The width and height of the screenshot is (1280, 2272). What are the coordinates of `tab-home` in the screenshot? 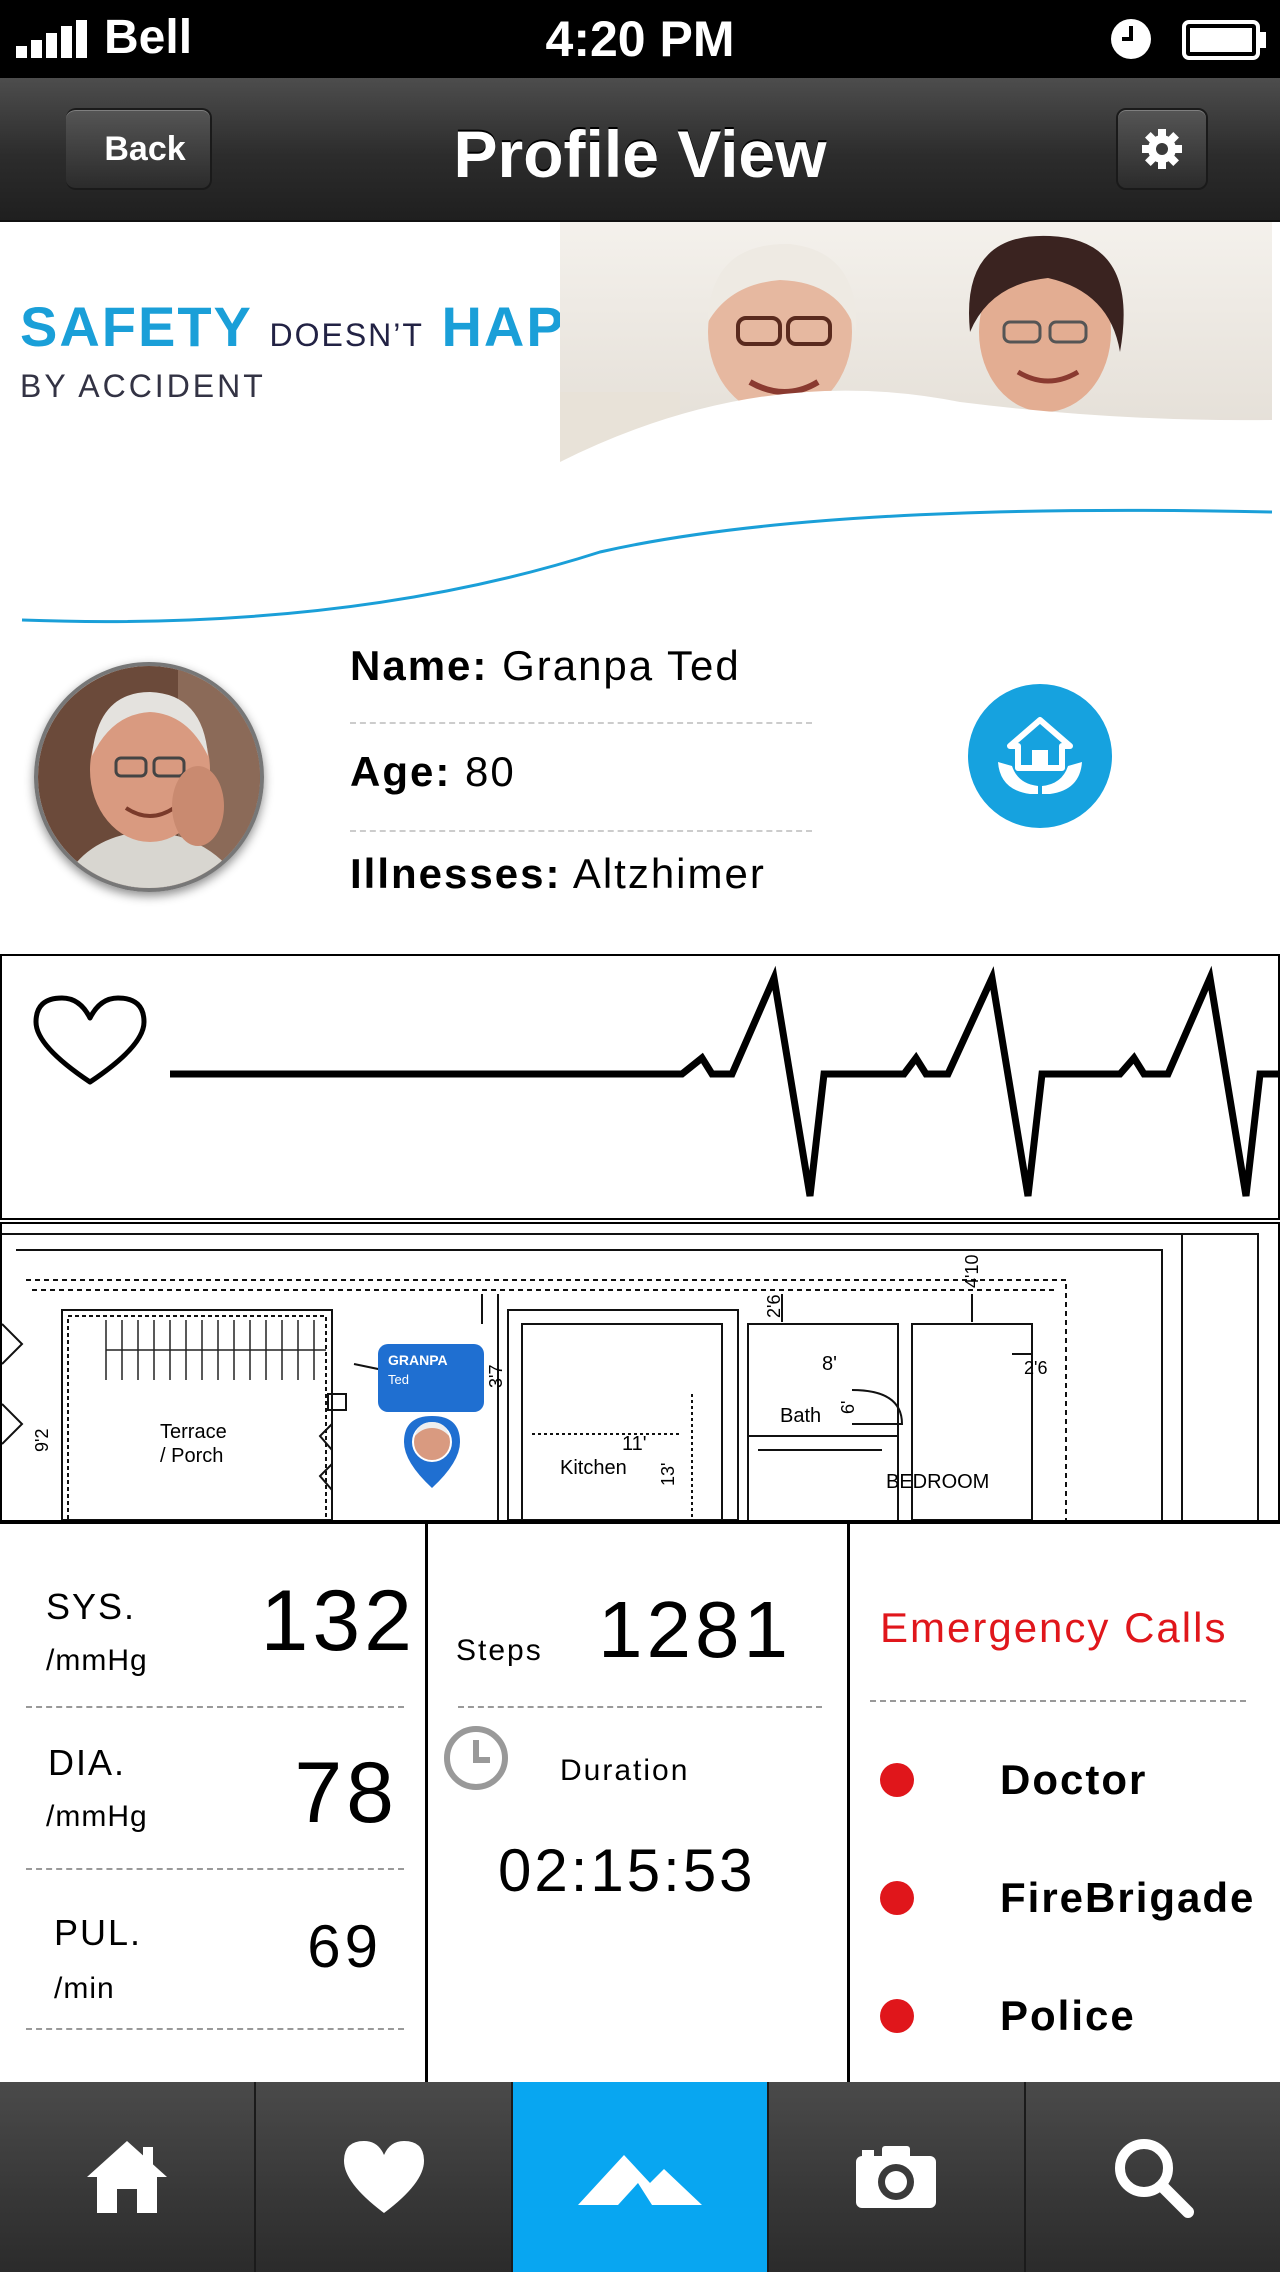 It's located at (128, 2177).